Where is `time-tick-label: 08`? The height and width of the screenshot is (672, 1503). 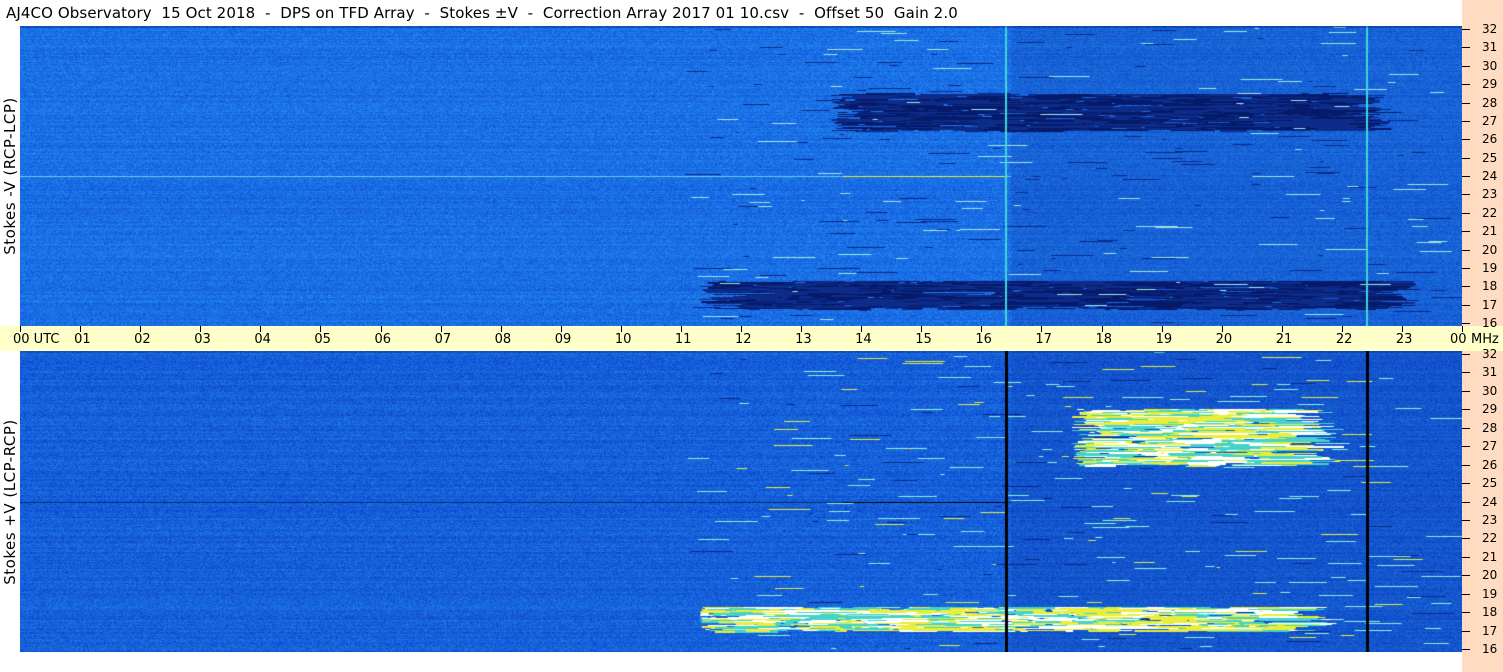 time-tick-label: 08 is located at coordinates (503, 339).